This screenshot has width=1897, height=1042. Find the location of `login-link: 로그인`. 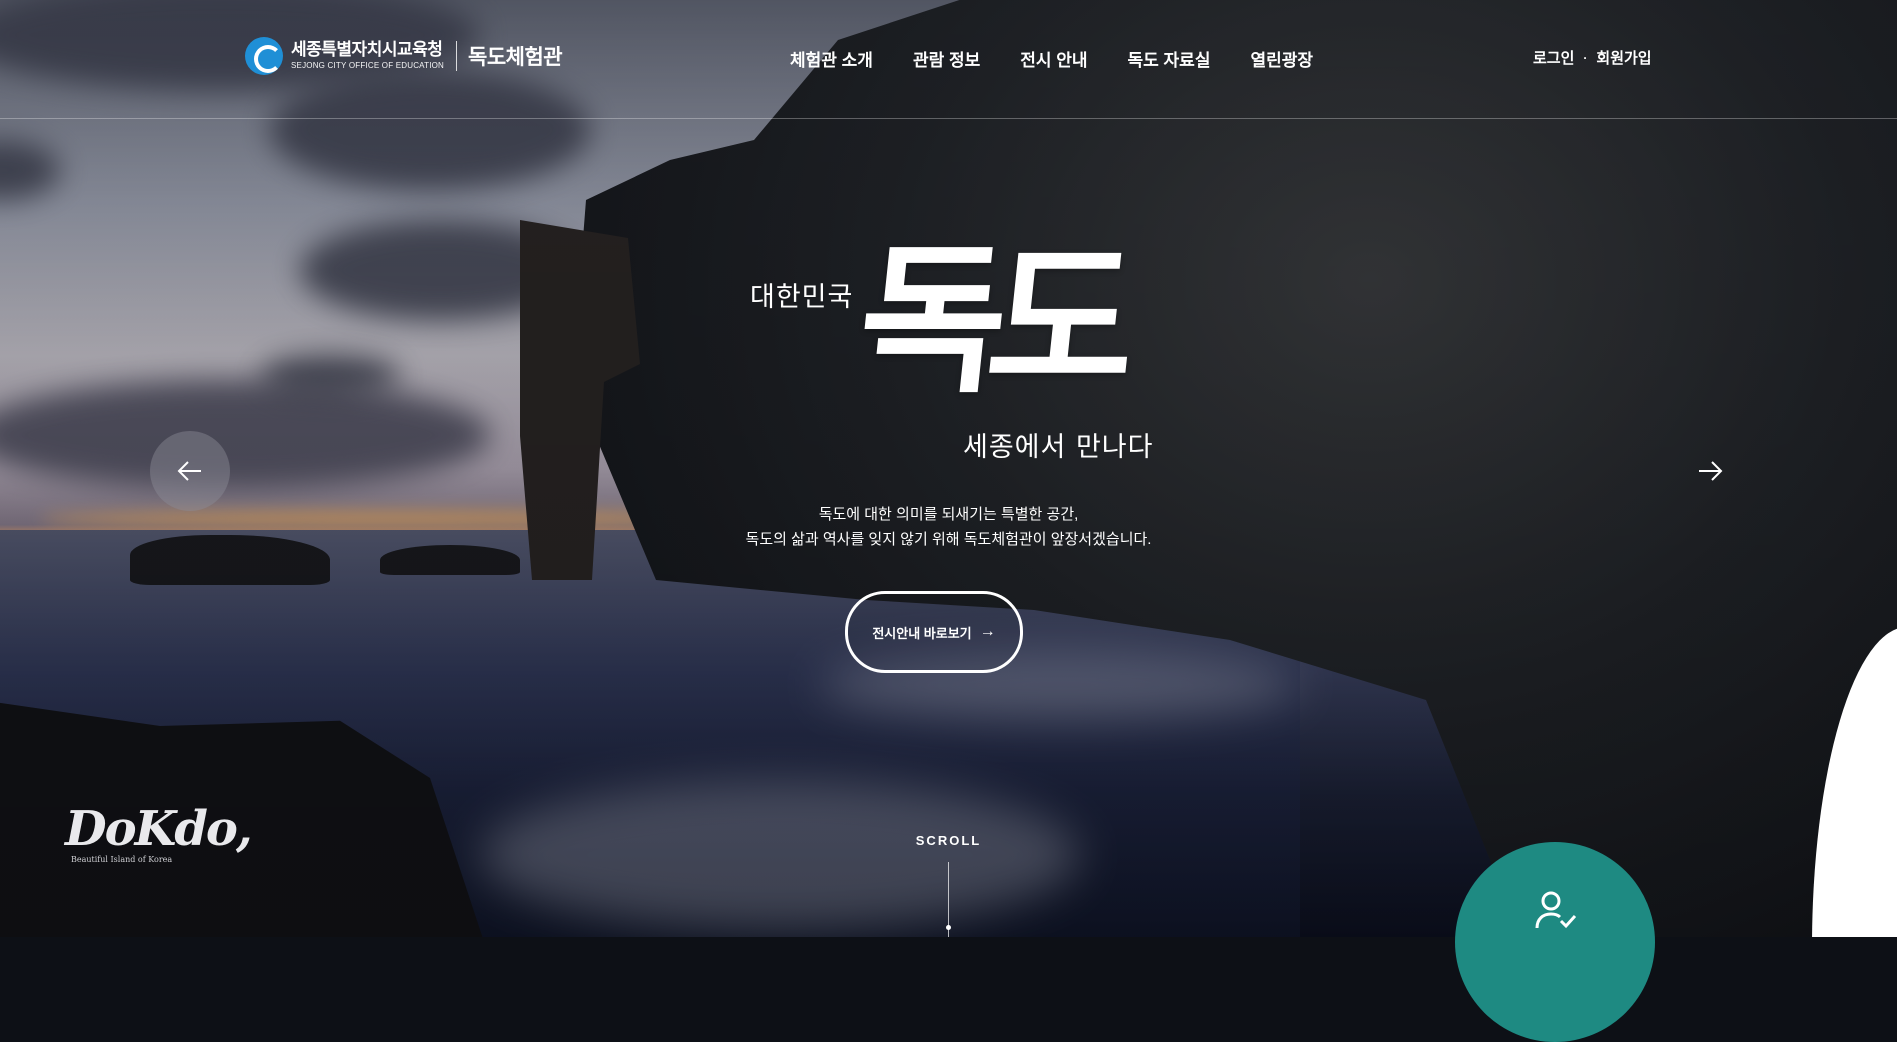

login-link: 로그인 is located at coordinates (1553, 57).